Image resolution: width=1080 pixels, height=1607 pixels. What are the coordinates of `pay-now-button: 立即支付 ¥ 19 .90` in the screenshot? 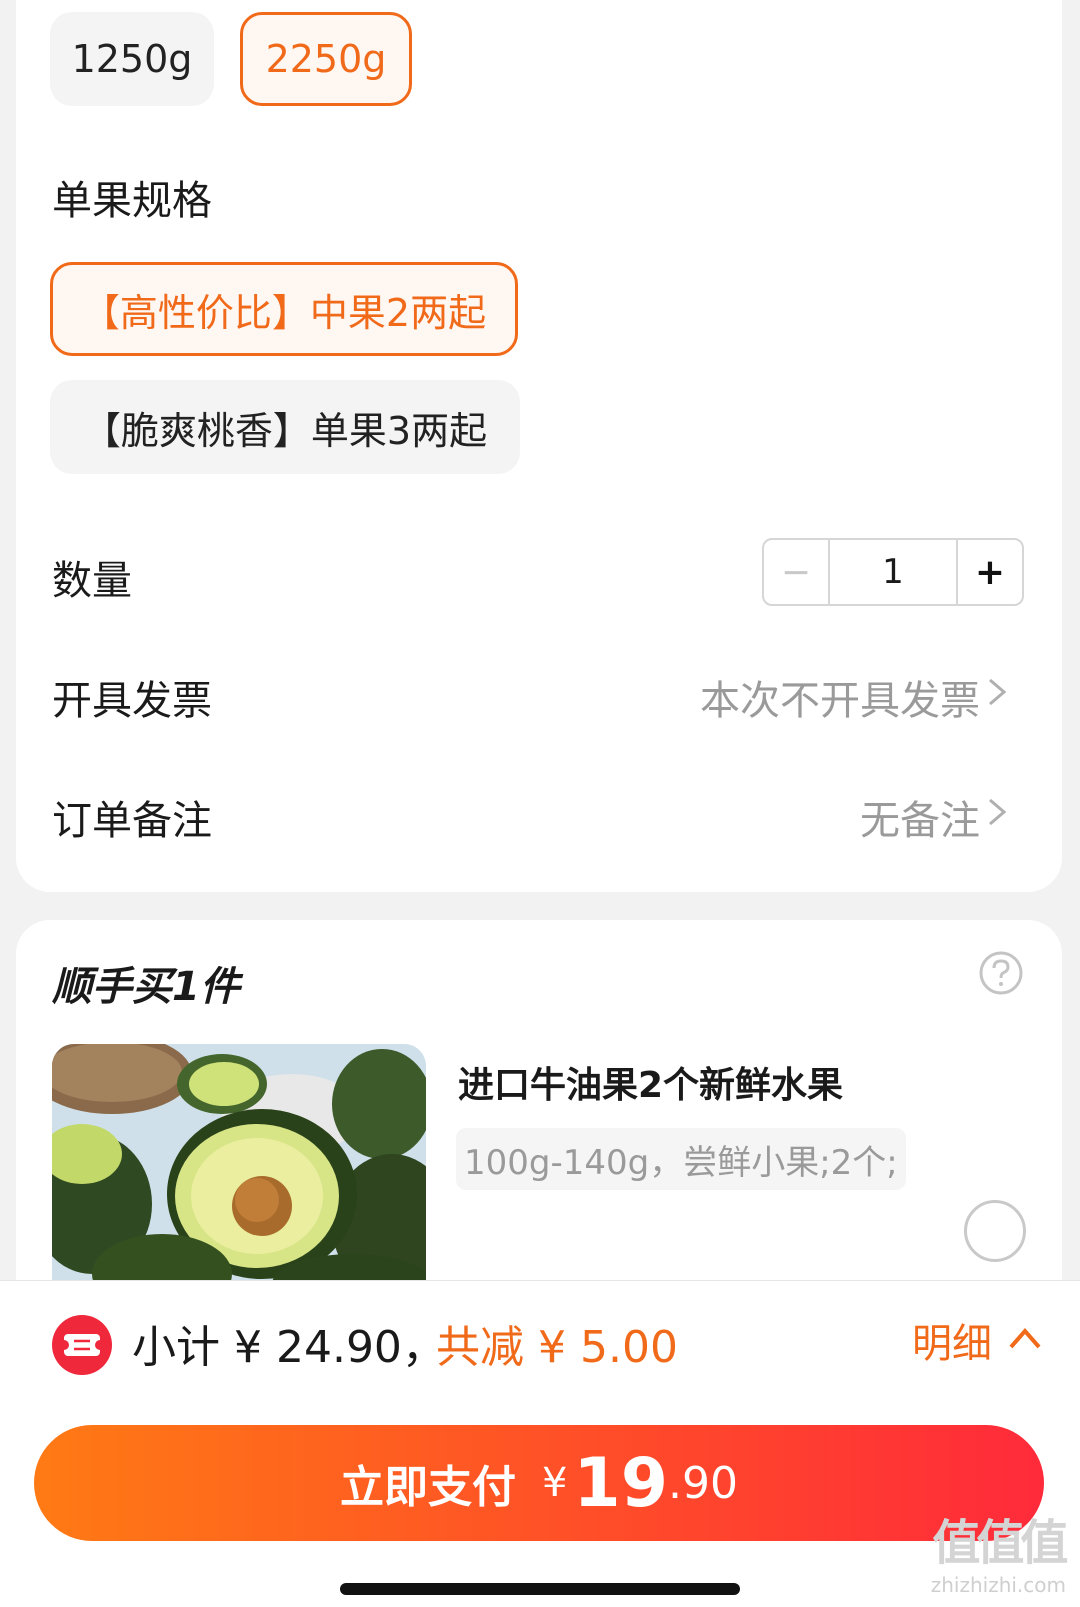 It's located at (539, 1483).